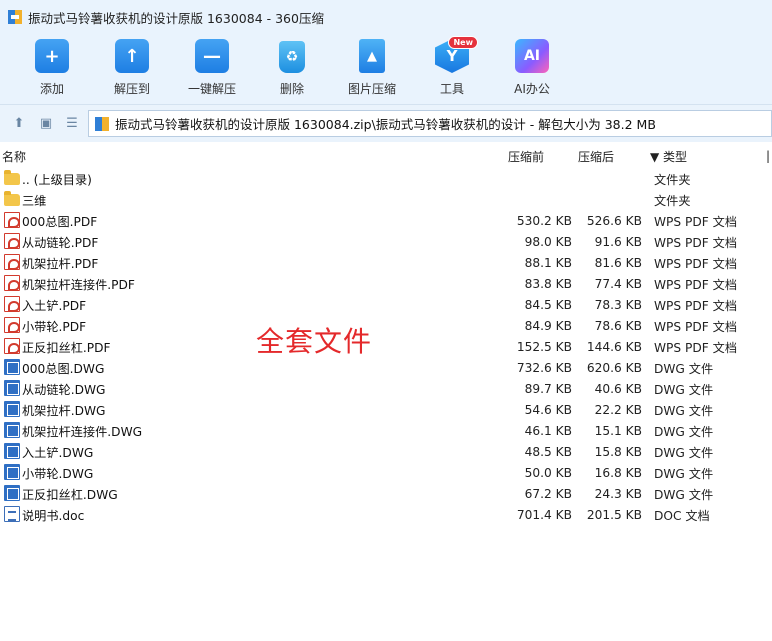 This screenshot has height=641, width=772. Describe the element at coordinates (102, 123) in the screenshot. I see `zip-file-icon` at that location.